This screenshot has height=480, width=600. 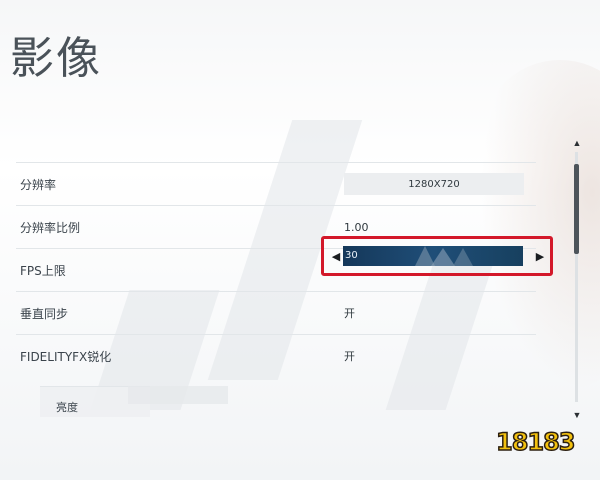 What do you see at coordinates (577, 143) in the screenshot?
I see `scroll-up-icon: ▲` at bounding box center [577, 143].